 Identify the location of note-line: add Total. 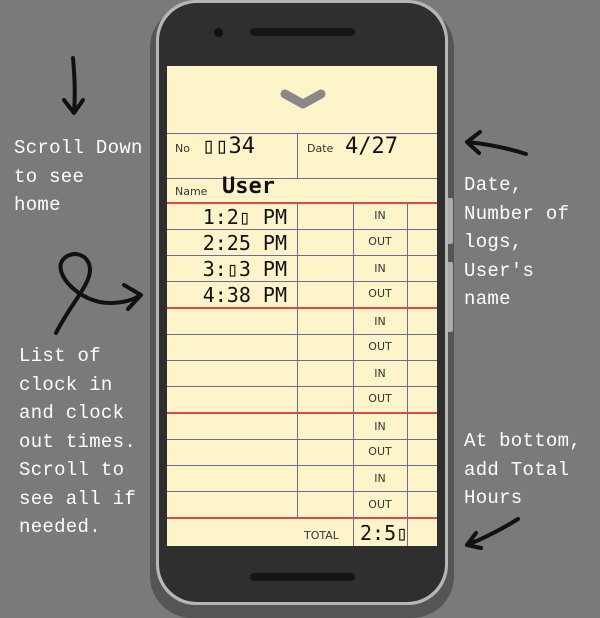
(517, 469).